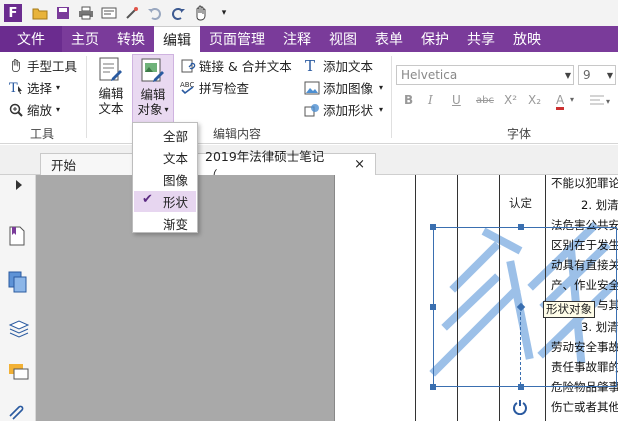 The width and height of the screenshot is (618, 421). Describe the element at coordinates (132, 13) in the screenshot. I see `magic-wand-icon` at that location.